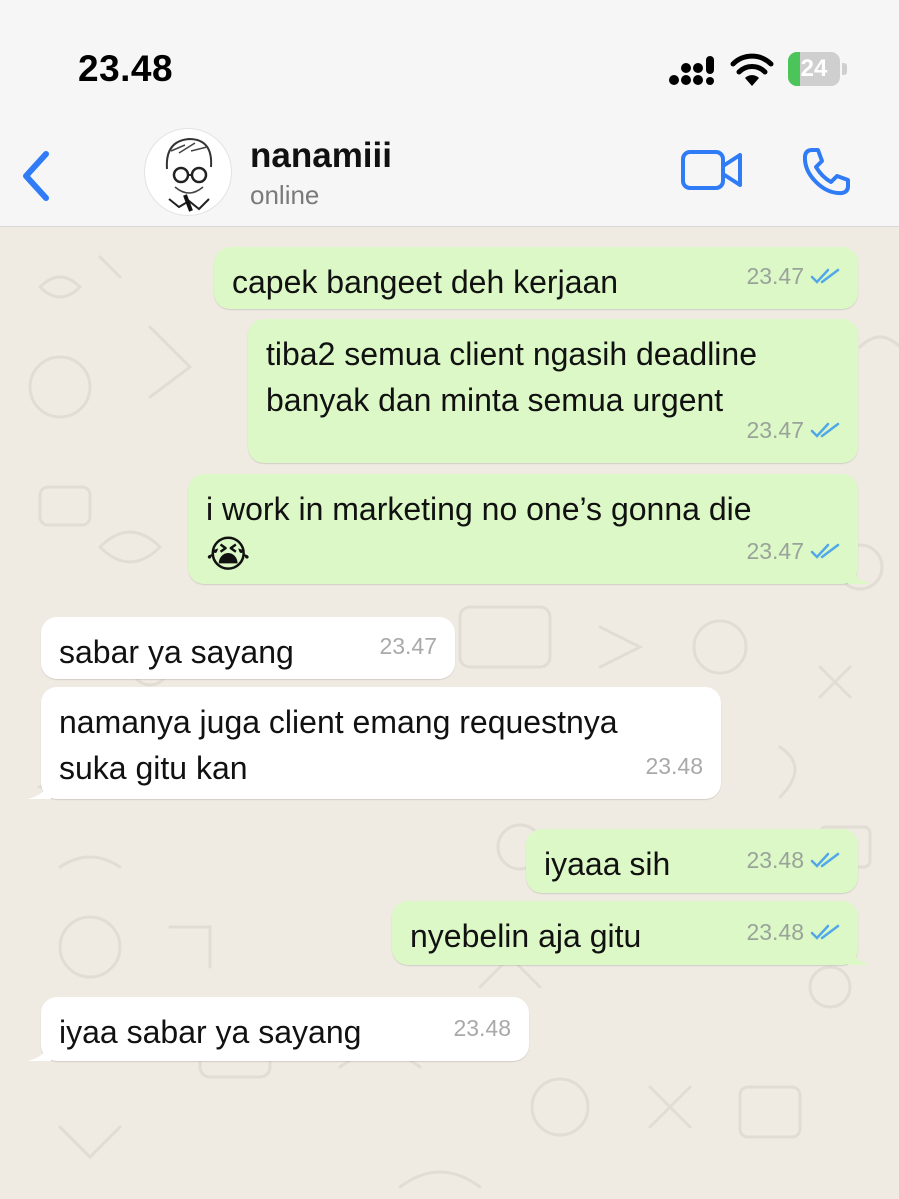  Describe the element at coordinates (632, 933) in the screenshot. I see `outgoing-message: nyebelin aja gitu 23.48` at that location.